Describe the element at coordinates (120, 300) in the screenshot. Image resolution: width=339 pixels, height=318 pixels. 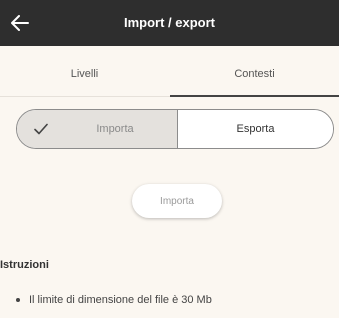
I see `instruction-text: Il limite di dimensione del file è 30 Mb` at that location.